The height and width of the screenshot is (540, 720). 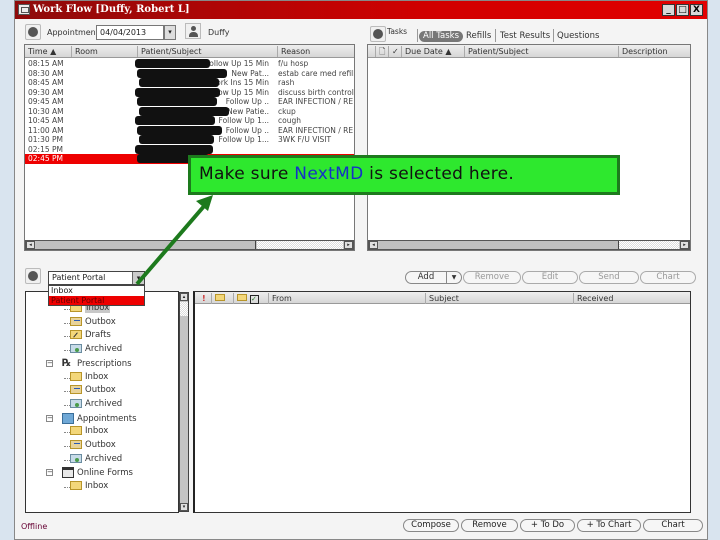 What do you see at coordinates (46, 130) in the screenshot?
I see `appt-time: 11:00 AM` at bounding box center [46, 130].